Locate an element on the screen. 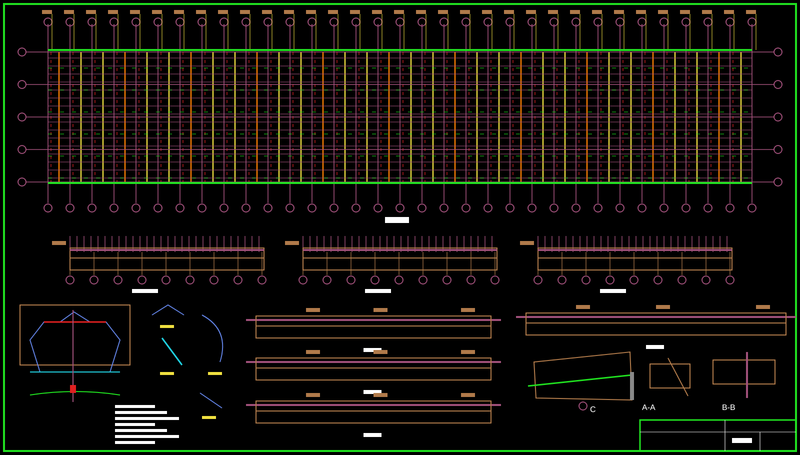 The image size is (800, 455). section-label: B-B is located at coordinates (729, 407).